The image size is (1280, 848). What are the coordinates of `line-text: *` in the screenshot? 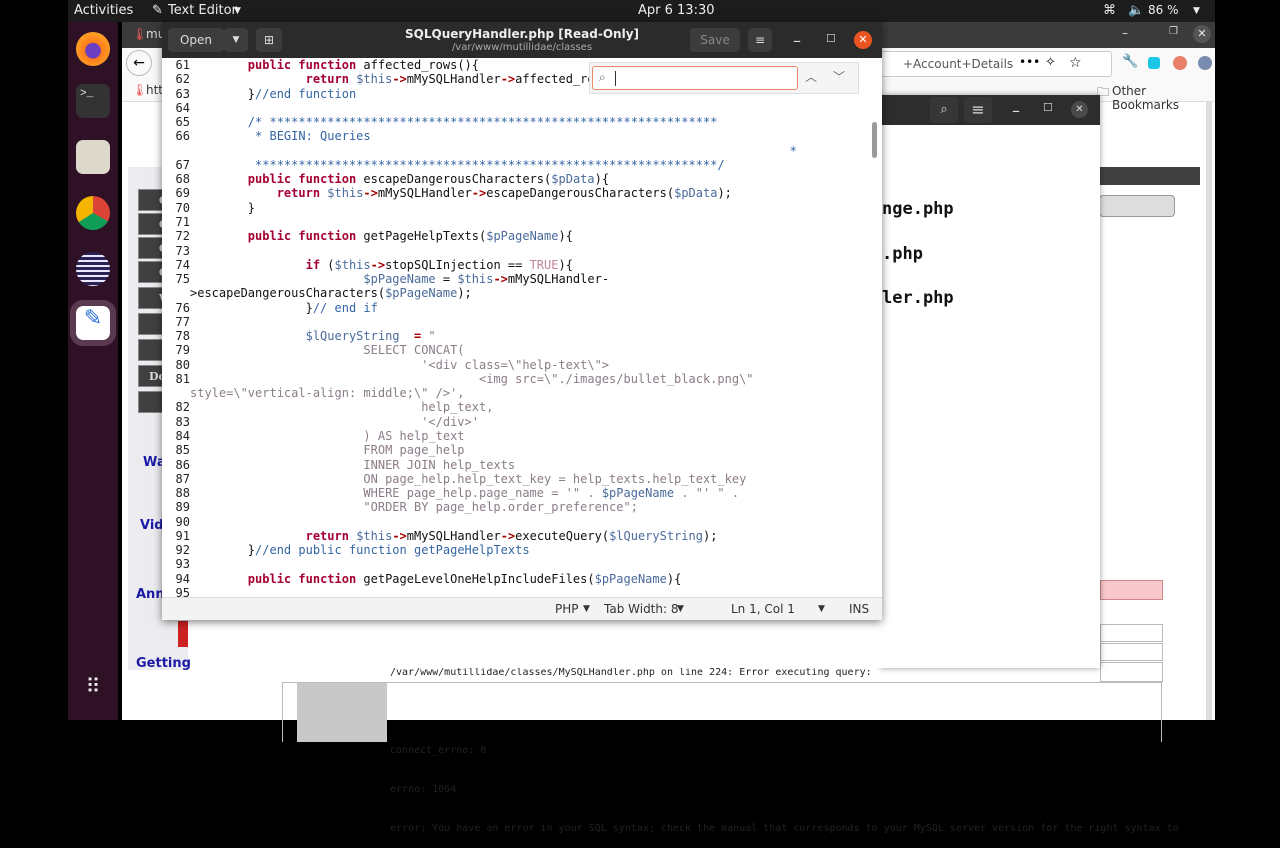 It's located at (493, 150).